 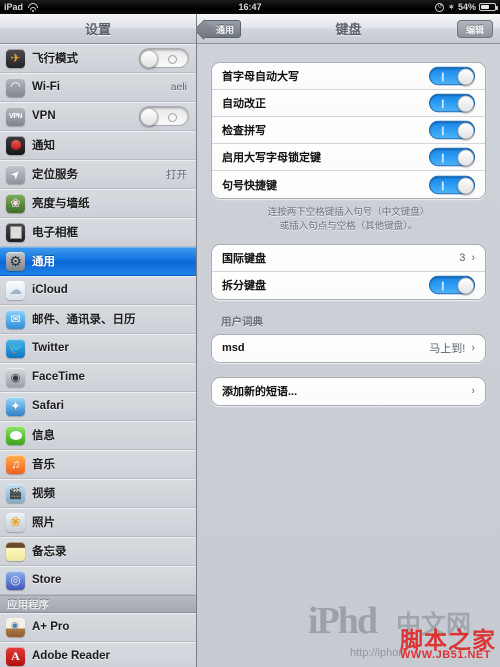 What do you see at coordinates (51, 627) in the screenshot?
I see `sidebar-item-label: A+ Pro` at bounding box center [51, 627].